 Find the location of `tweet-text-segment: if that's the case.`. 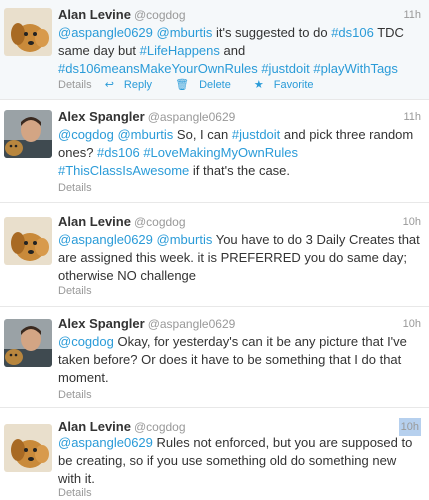

tweet-text-segment: if that's the case. is located at coordinates (240, 170).